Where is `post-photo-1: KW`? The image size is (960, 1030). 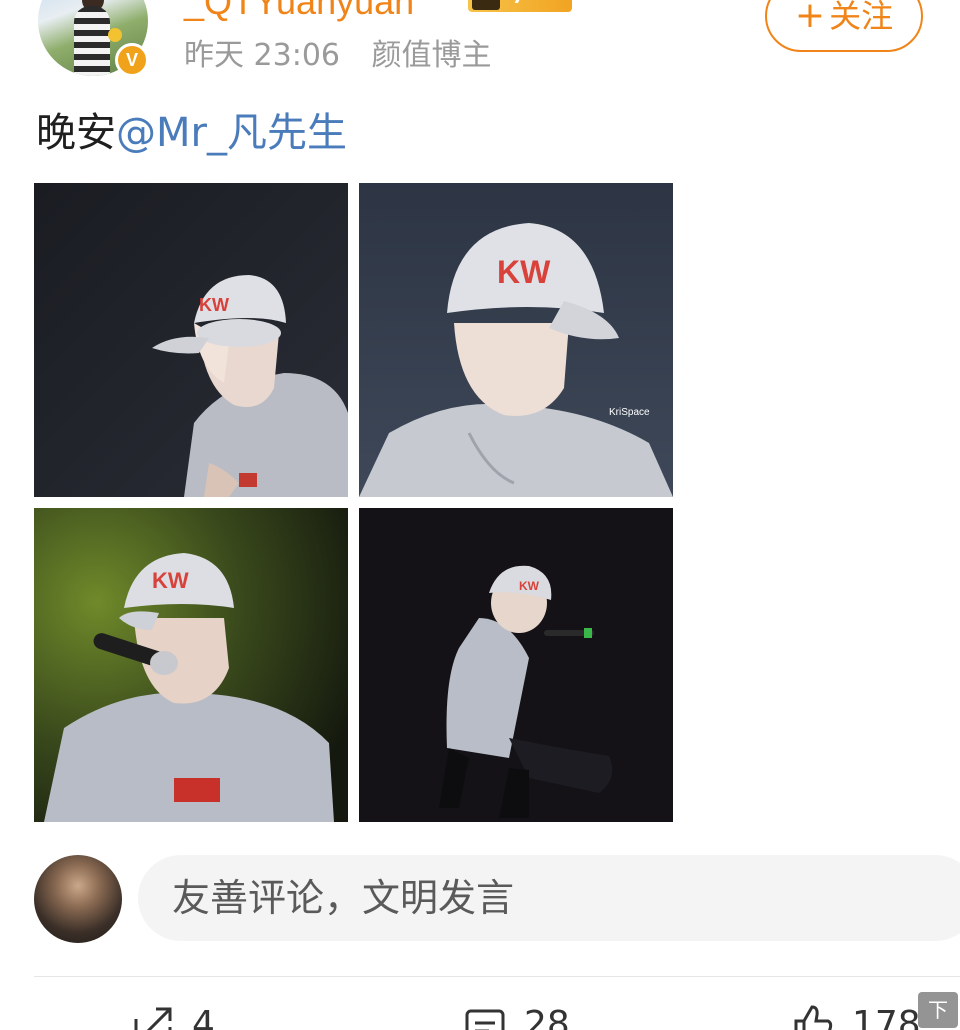 post-photo-1: KW is located at coordinates (191, 340).